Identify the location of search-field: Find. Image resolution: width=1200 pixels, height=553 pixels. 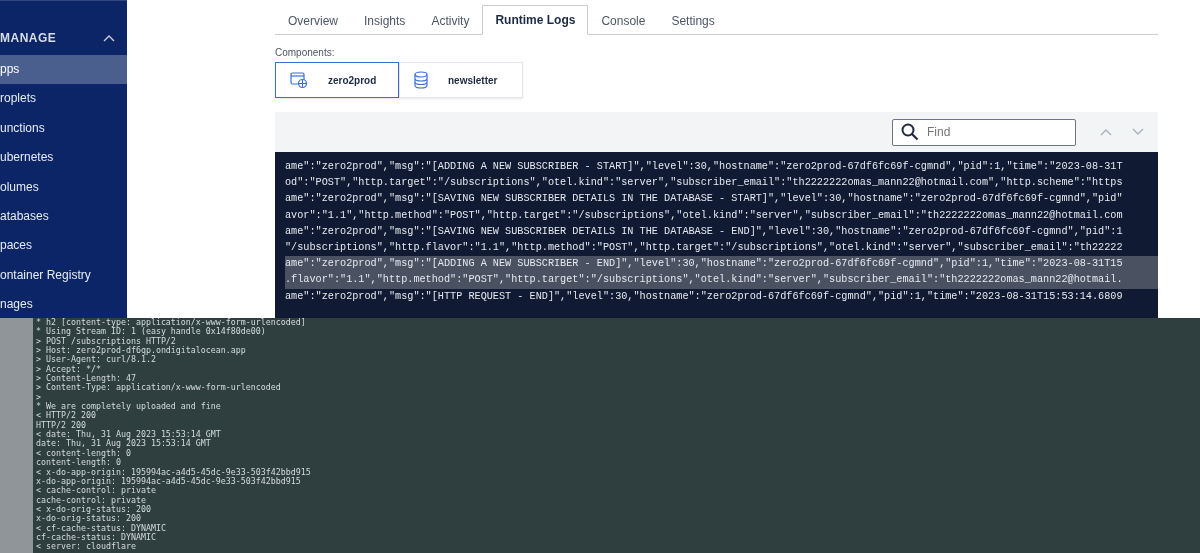
(984, 132).